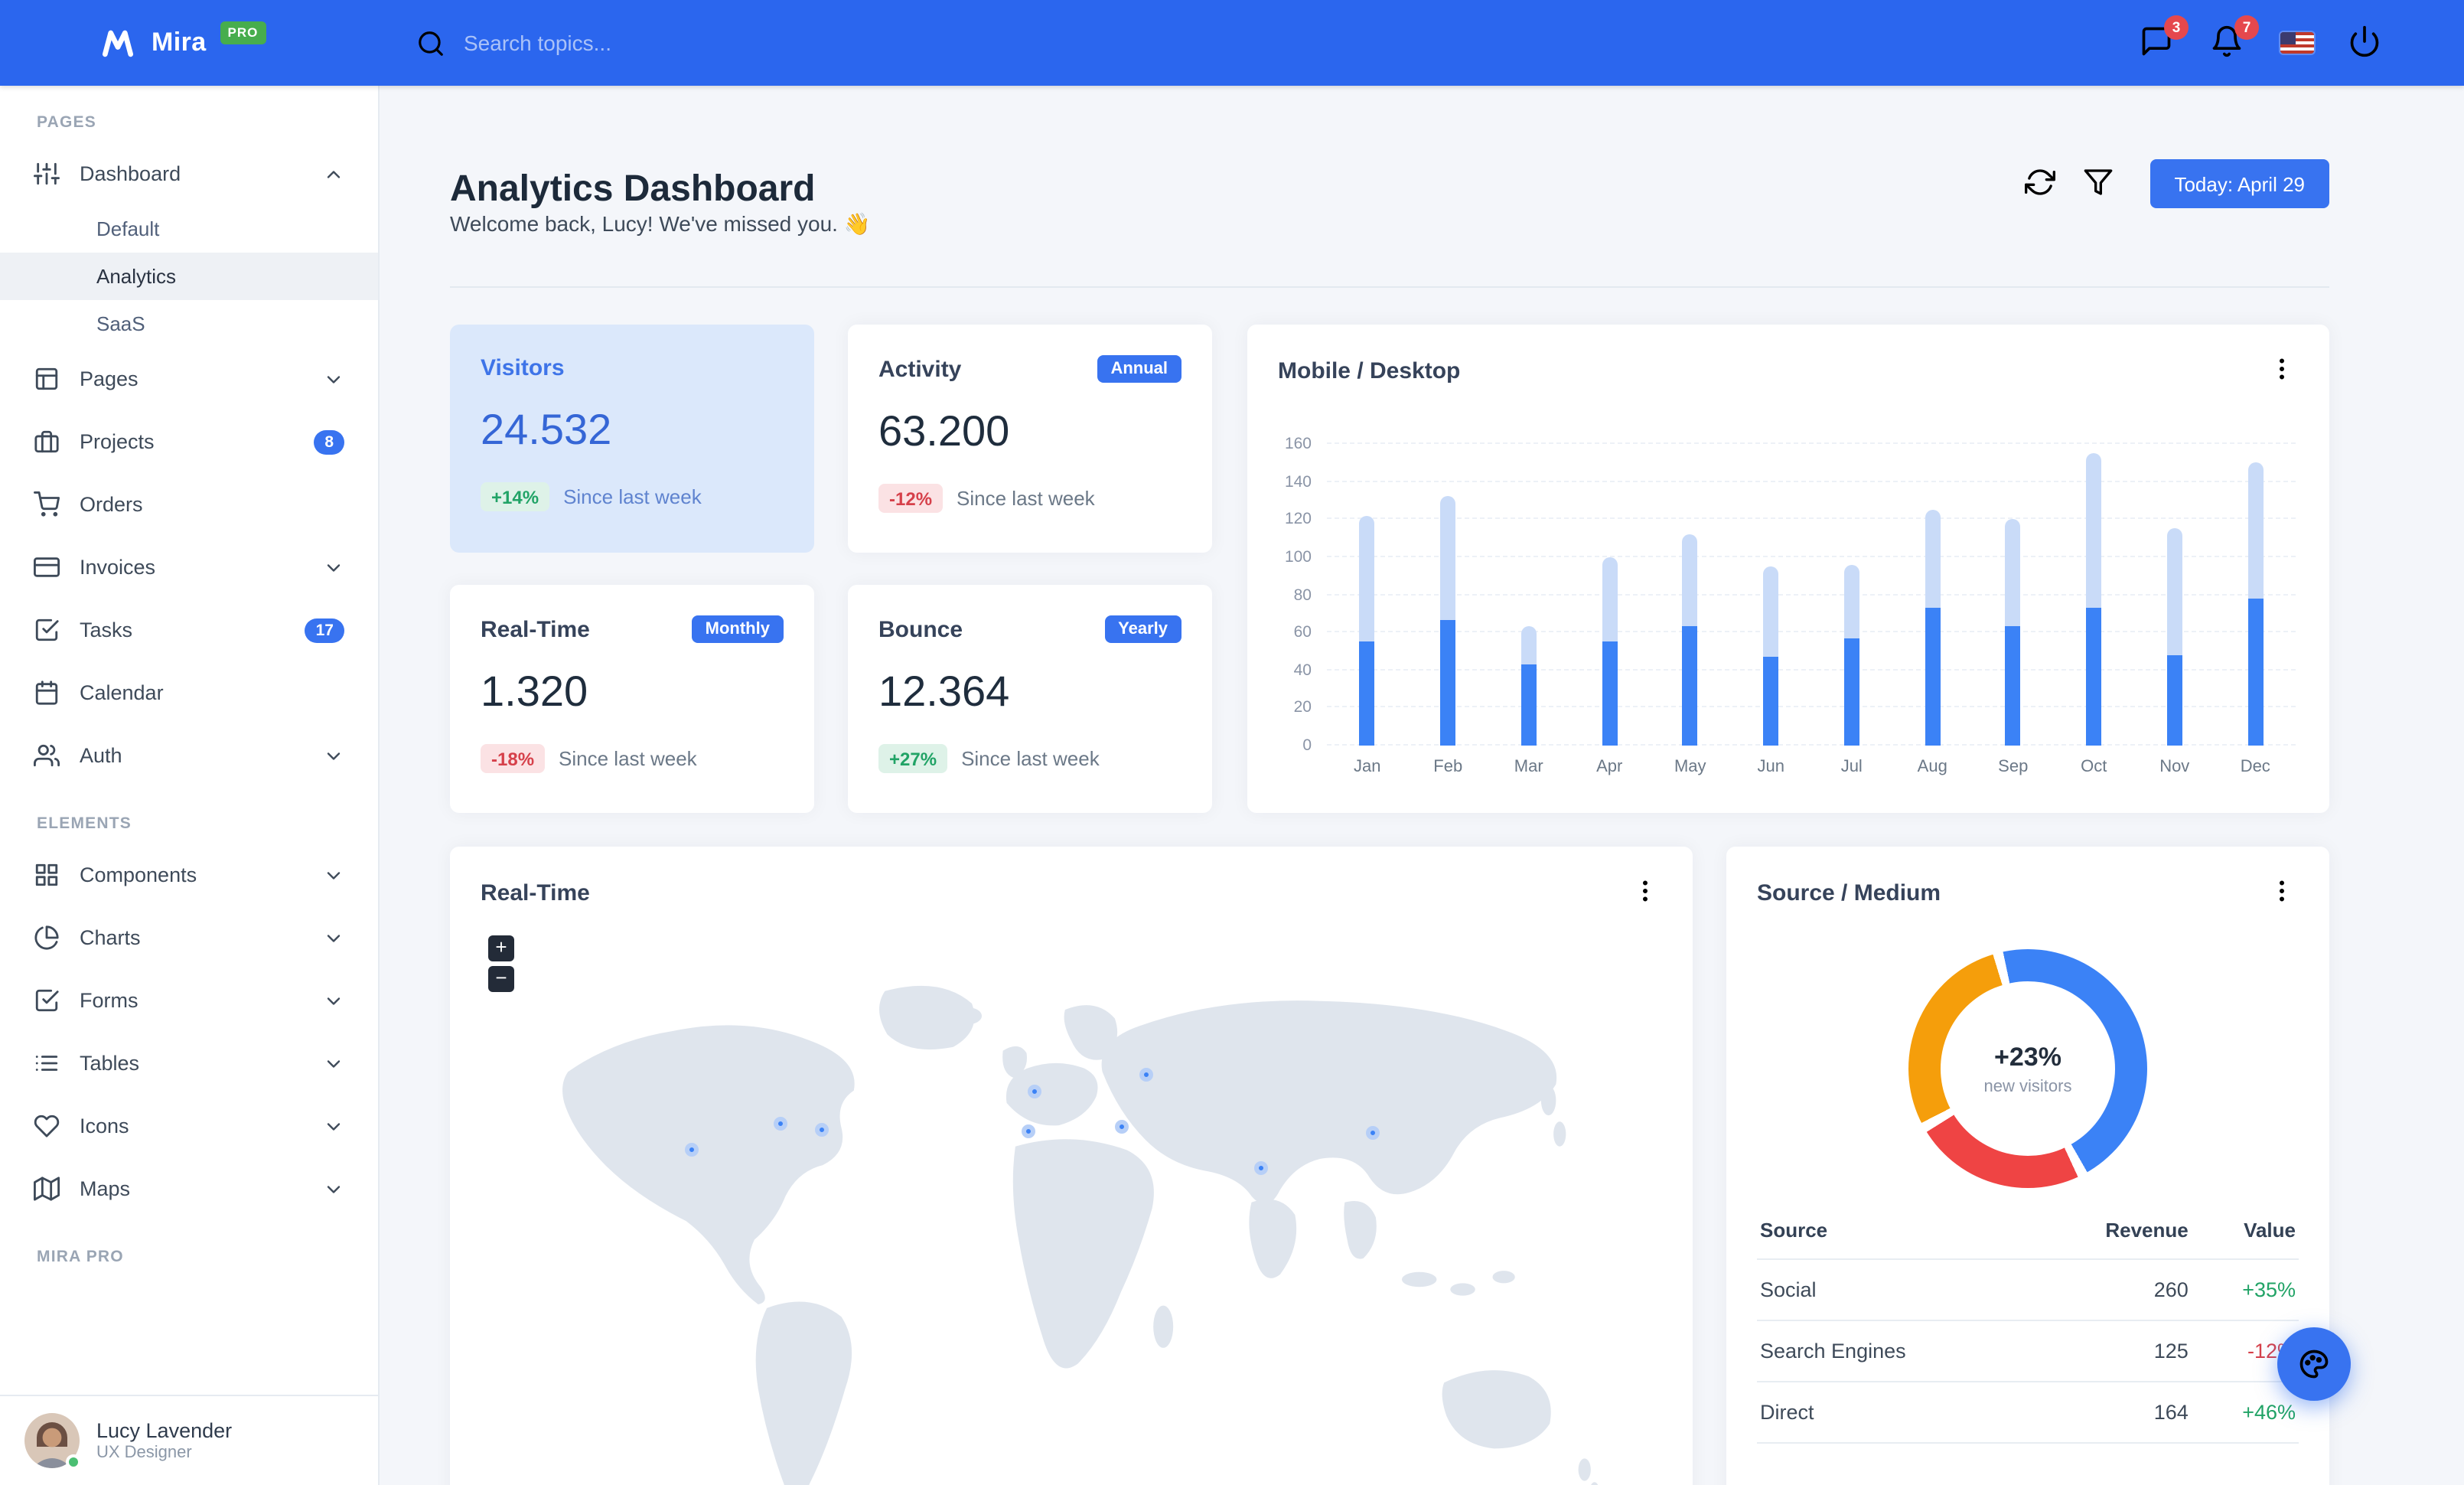 This screenshot has width=2464, height=1485. I want to click on column-header-value: Value, so click(2245, 1231).